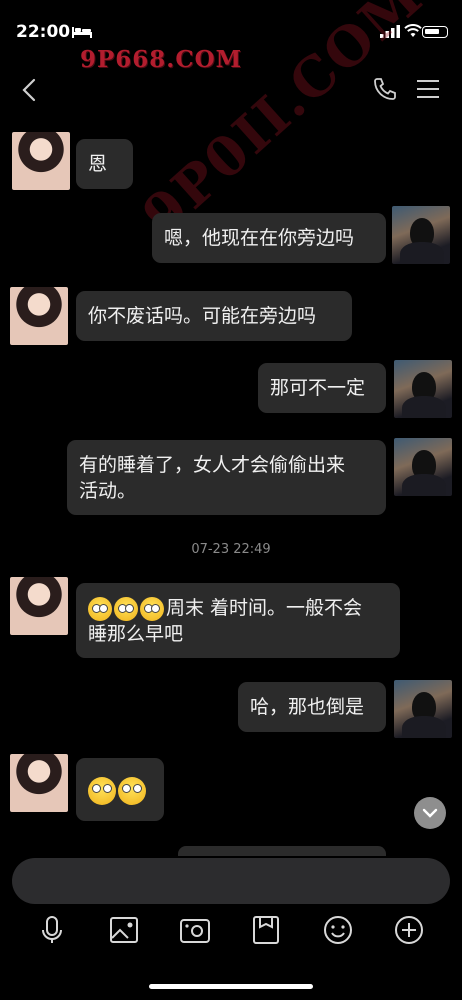 This screenshot has width=462, height=1000. What do you see at coordinates (43, 32) in the screenshot?
I see `status-time: 22:00` at bounding box center [43, 32].